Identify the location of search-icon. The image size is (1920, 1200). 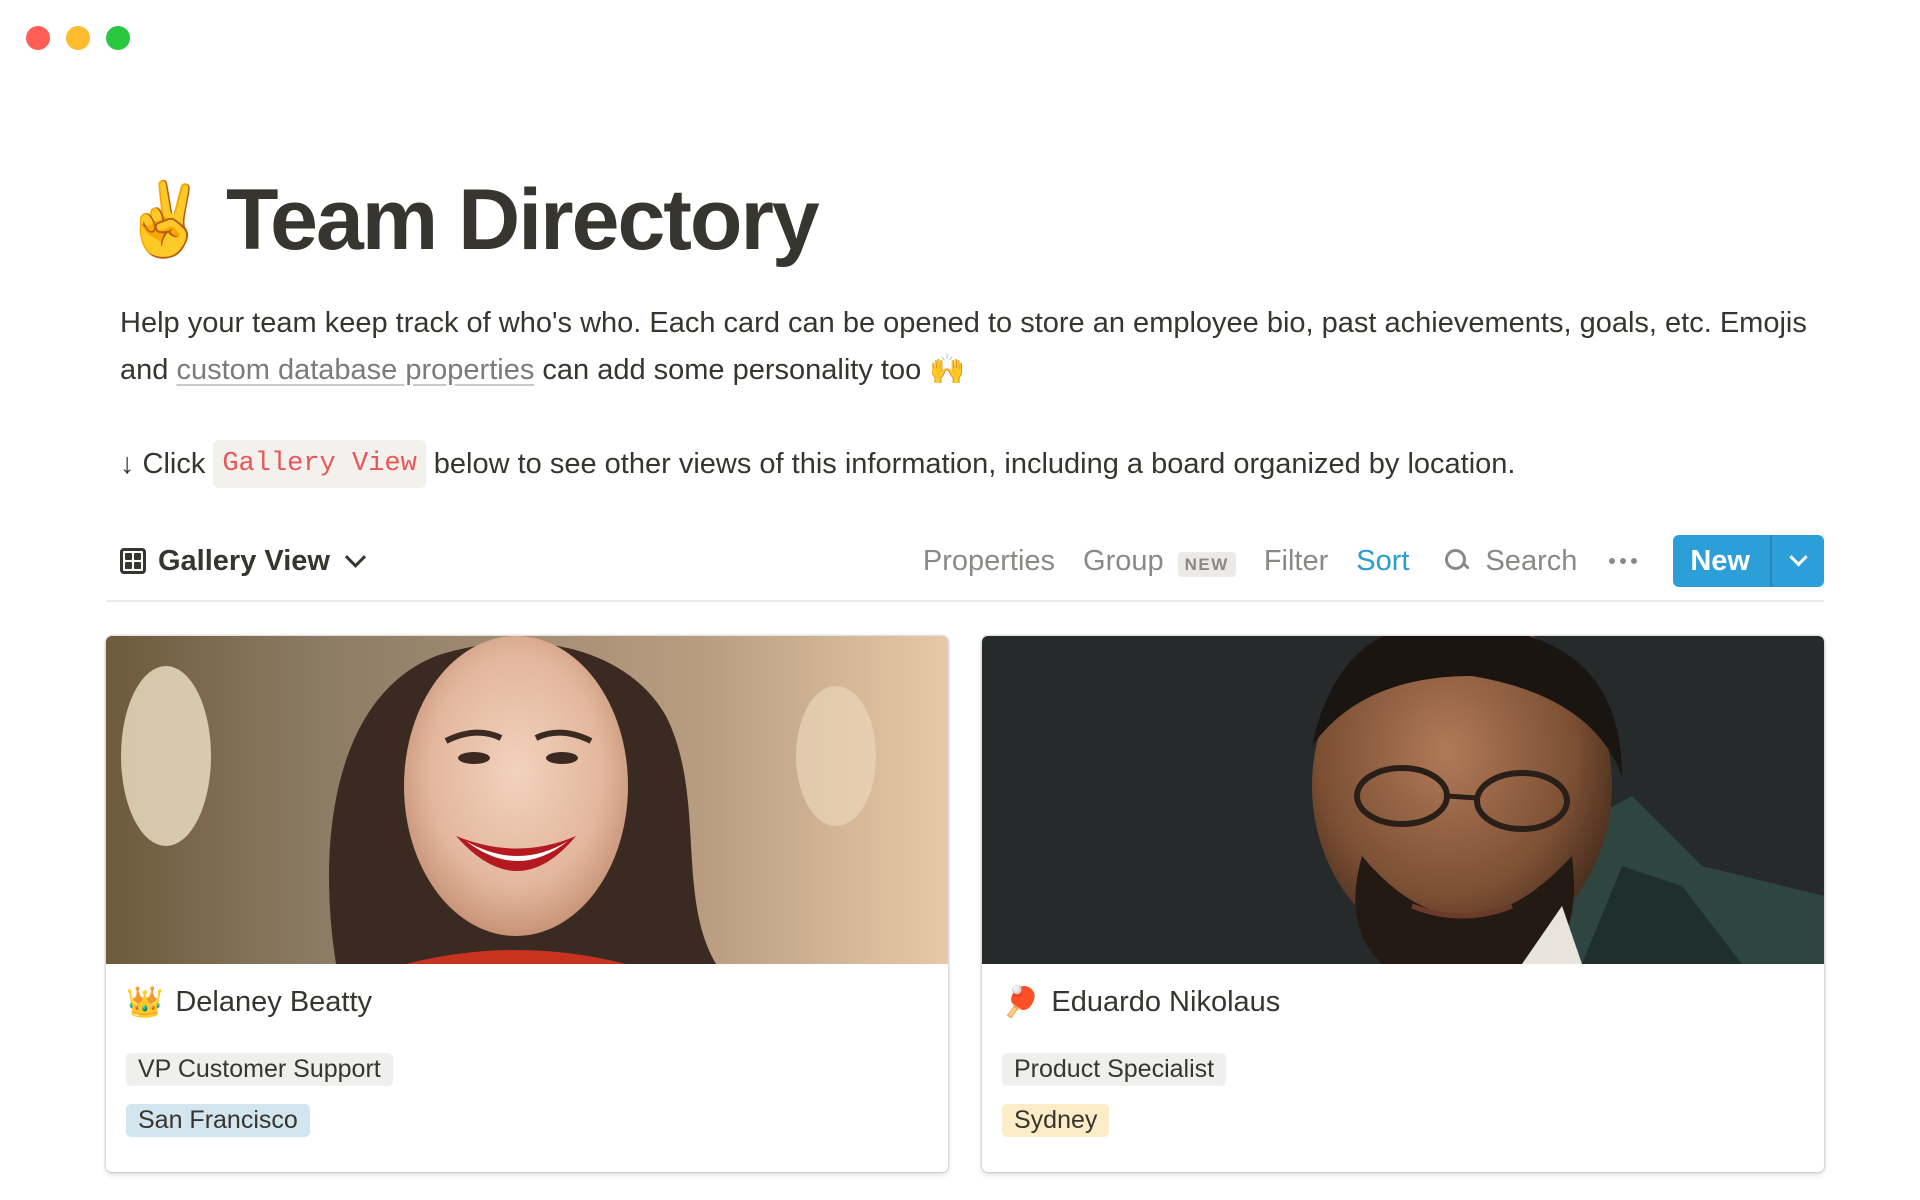
(1458, 561).